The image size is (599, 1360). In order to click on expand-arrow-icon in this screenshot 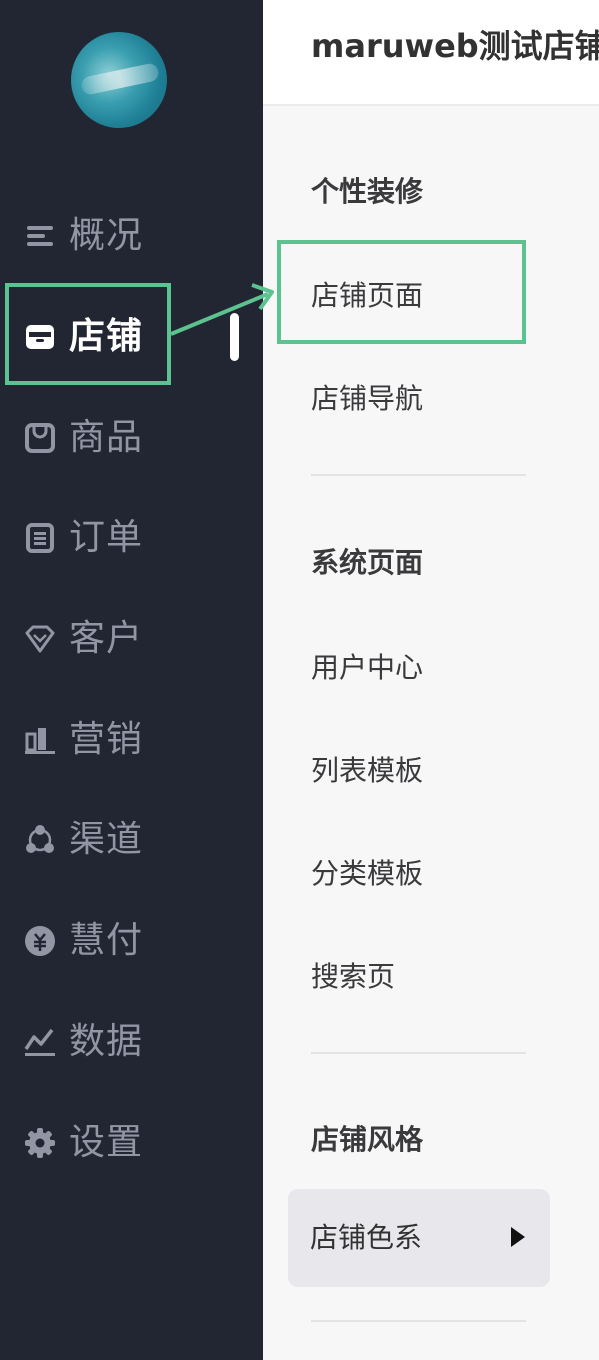, I will do `click(518, 1237)`.